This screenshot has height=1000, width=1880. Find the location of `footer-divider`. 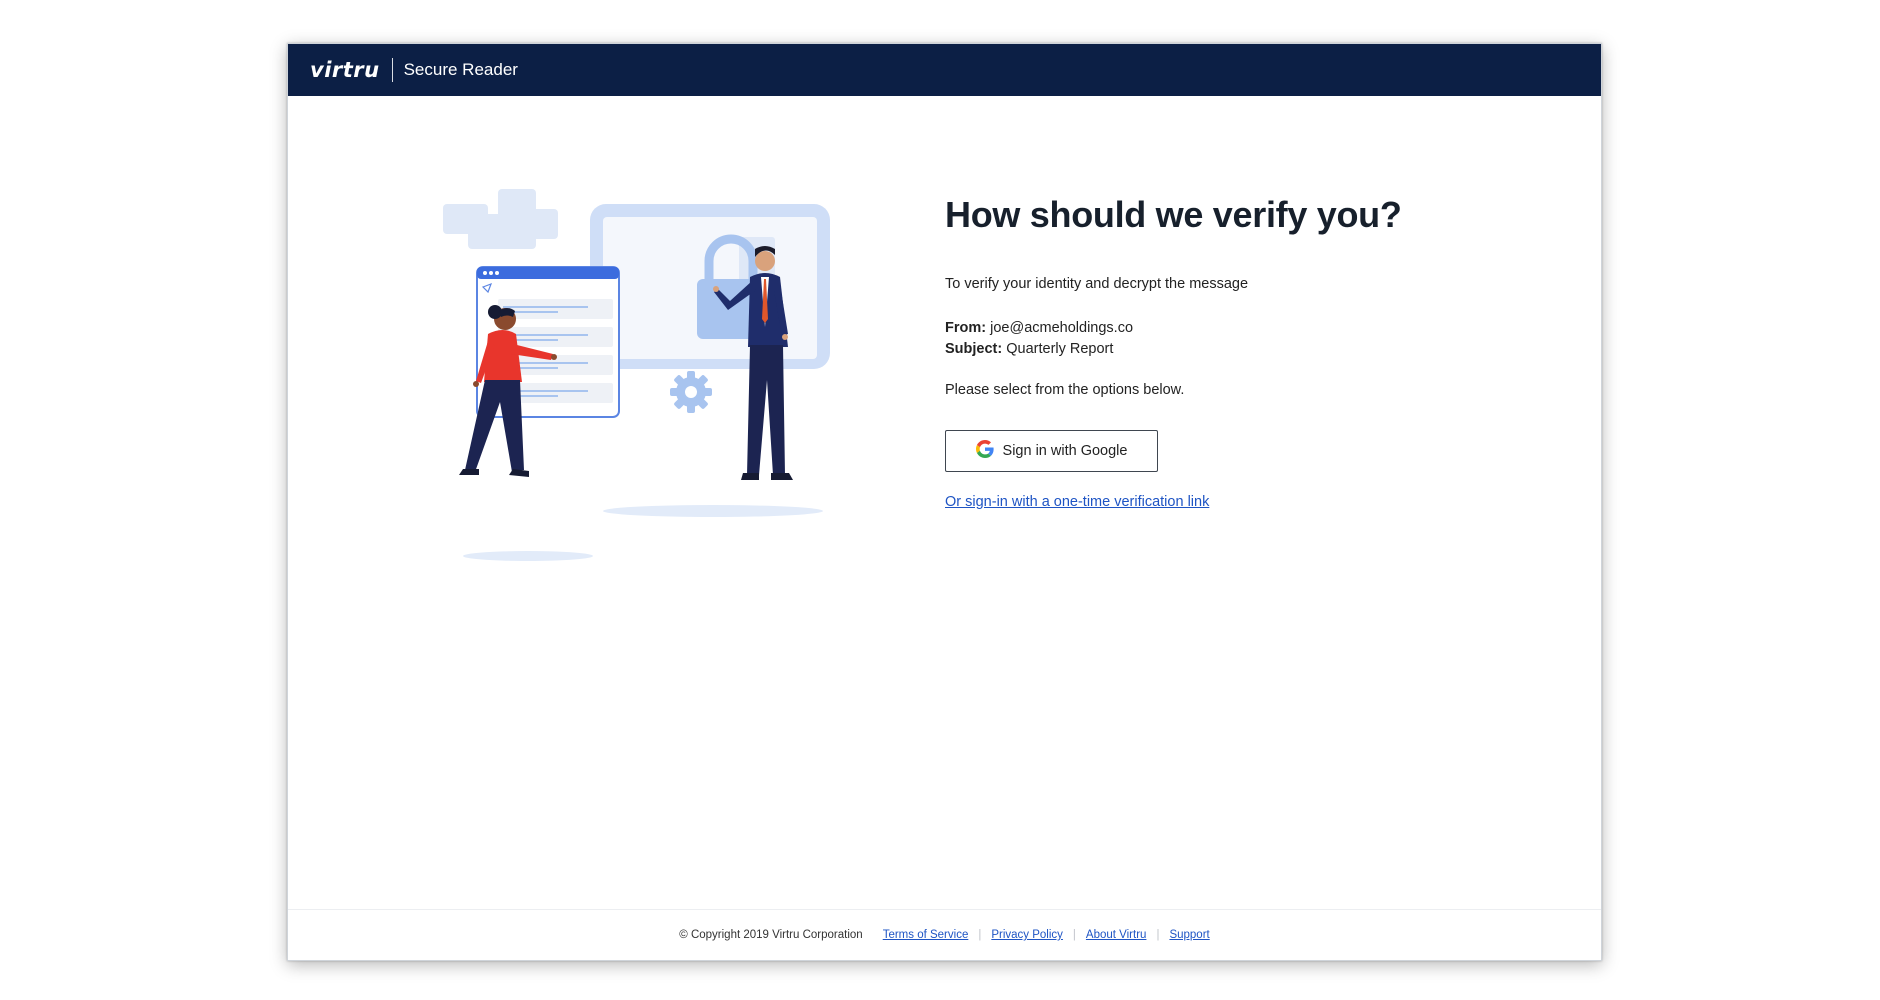

footer-divider is located at coordinates (944, 909).